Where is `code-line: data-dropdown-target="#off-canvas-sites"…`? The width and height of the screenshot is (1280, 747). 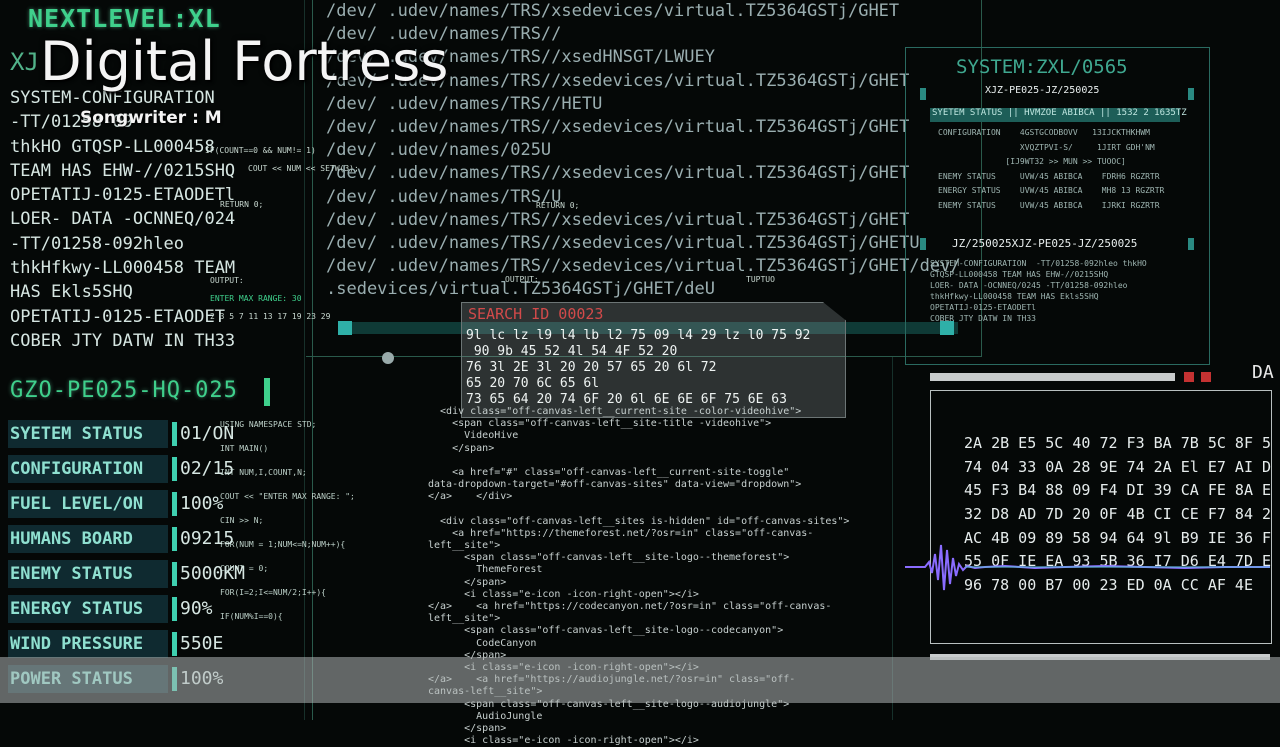
code-line: data-dropdown-target="#off-canvas-sites"… is located at coordinates (615, 485).